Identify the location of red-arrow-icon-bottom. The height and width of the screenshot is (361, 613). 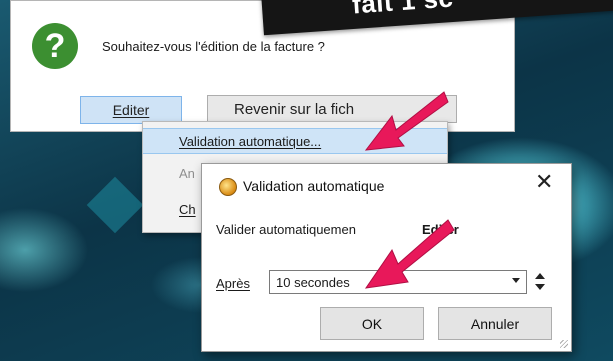
(409, 254).